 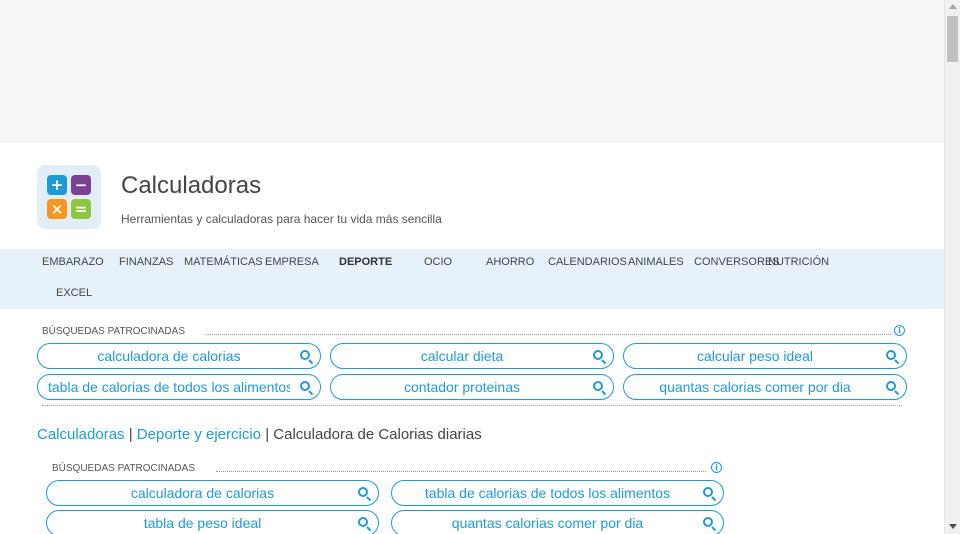 I want to click on scroll-down-arrow-icon, so click(x=953, y=526).